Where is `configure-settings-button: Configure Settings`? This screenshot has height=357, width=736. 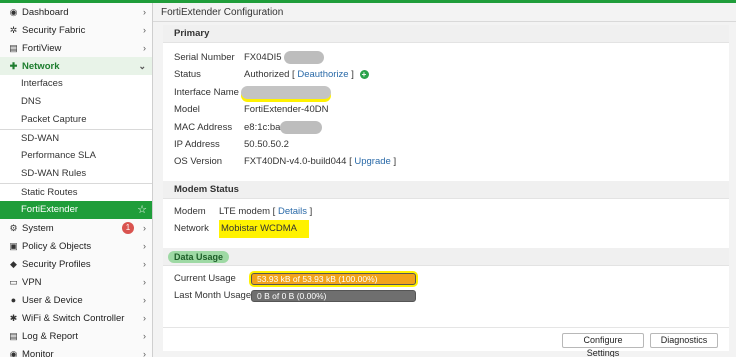 configure-settings-button: Configure Settings is located at coordinates (603, 345).